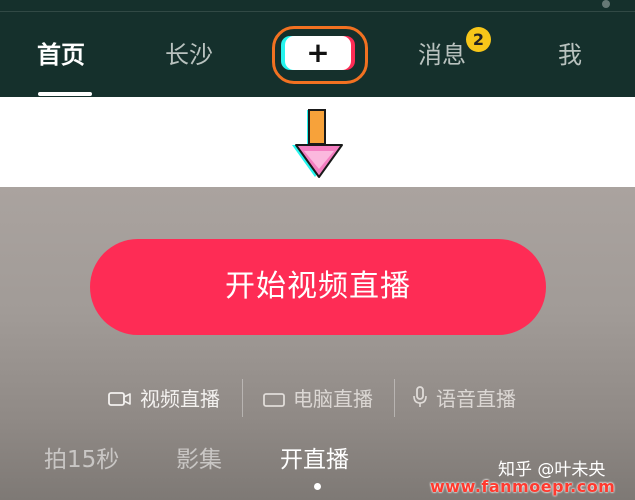  What do you see at coordinates (61, 55) in the screenshot?
I see `tab-home: 首页` at bounding box center [61, 55].